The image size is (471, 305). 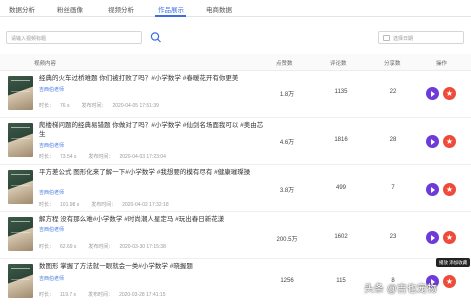 I want to click on video-title: 爬楼梯问题的经典易错题 你做对了吗？#小学数学 #仙剑名场面我可以 #奥由芯生, so click(x=154, y=130).